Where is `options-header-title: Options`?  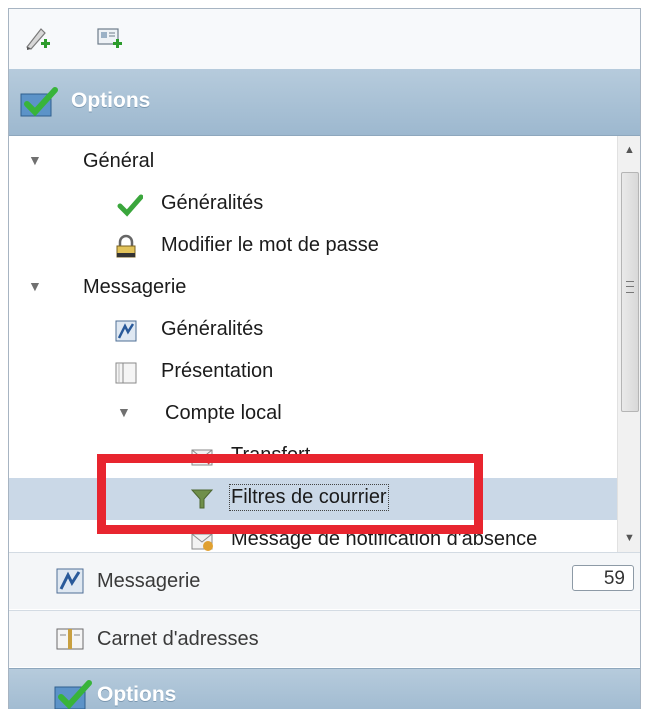 options-header-title: Options is located at coordinates (111, 100).